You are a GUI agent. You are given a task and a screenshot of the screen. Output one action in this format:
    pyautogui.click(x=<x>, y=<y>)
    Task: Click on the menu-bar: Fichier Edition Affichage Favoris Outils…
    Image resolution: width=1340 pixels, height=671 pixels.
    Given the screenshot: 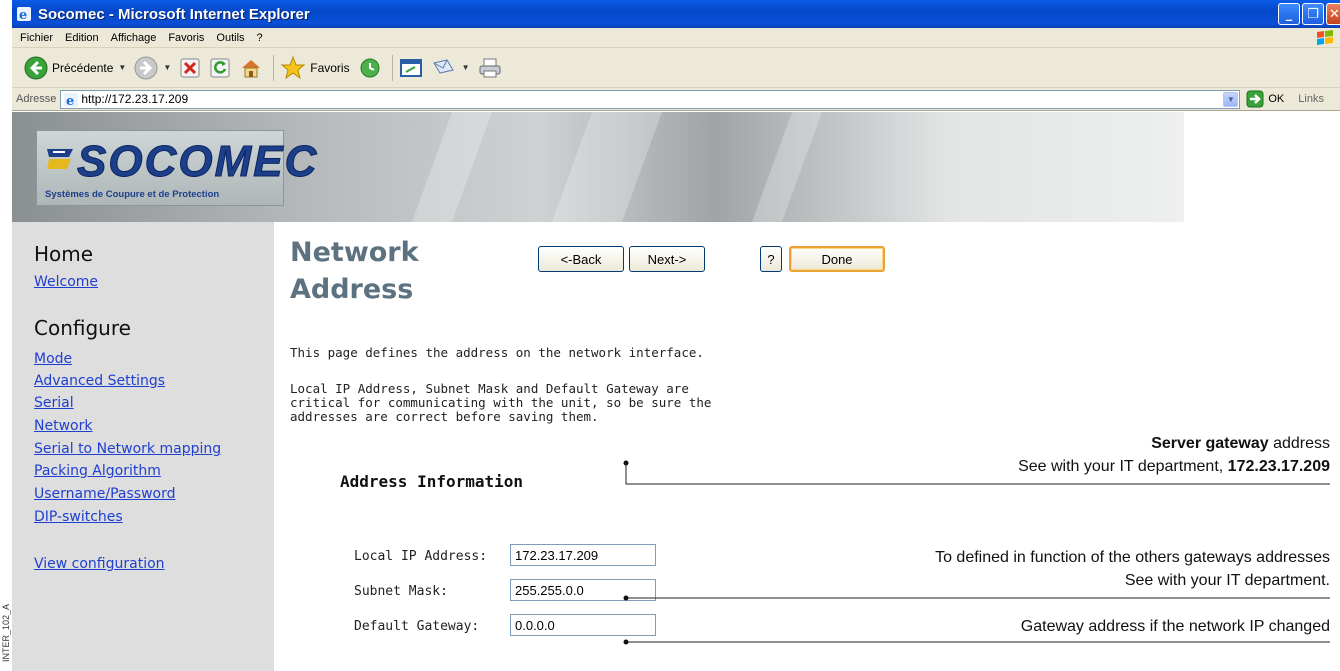 What is the action you would take?
    pyautogui.click(x=676, y=38)
    